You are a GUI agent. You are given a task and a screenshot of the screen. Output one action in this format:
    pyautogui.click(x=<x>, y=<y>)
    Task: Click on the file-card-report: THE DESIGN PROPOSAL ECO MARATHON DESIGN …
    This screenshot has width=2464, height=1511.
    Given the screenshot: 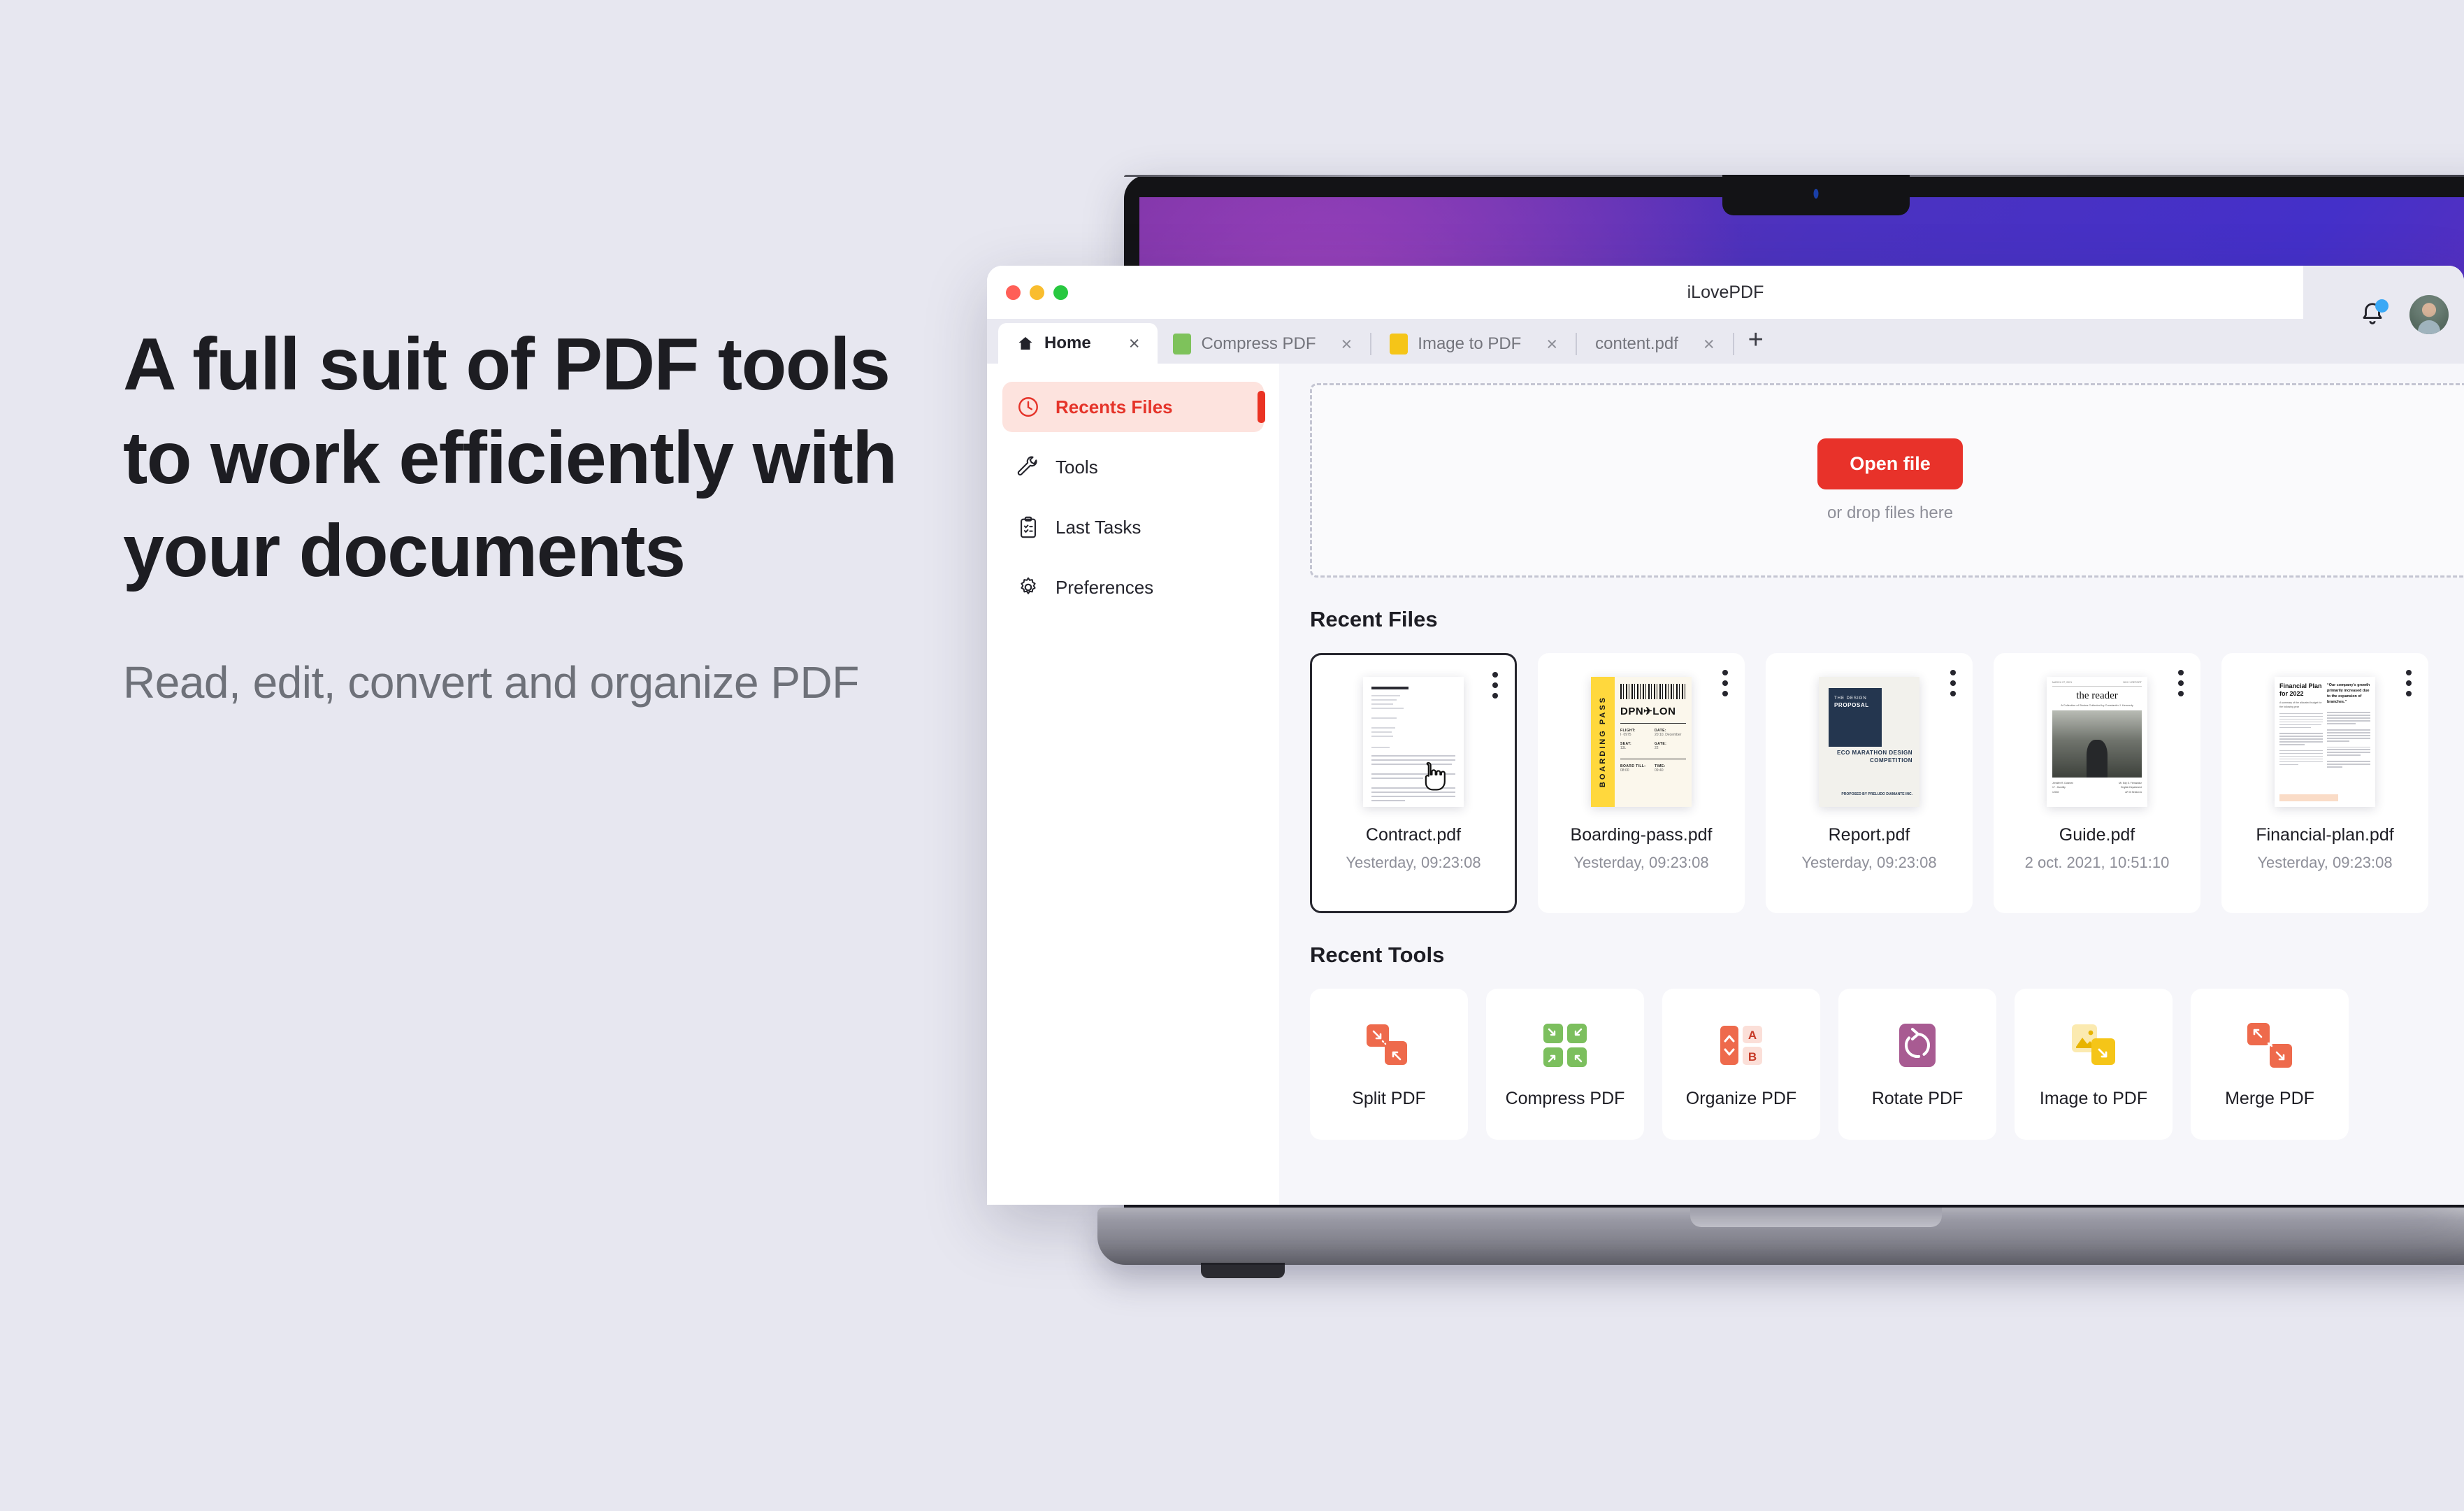 What is the action you would take?
    pyautogui.click(x=1869, y=783)
    